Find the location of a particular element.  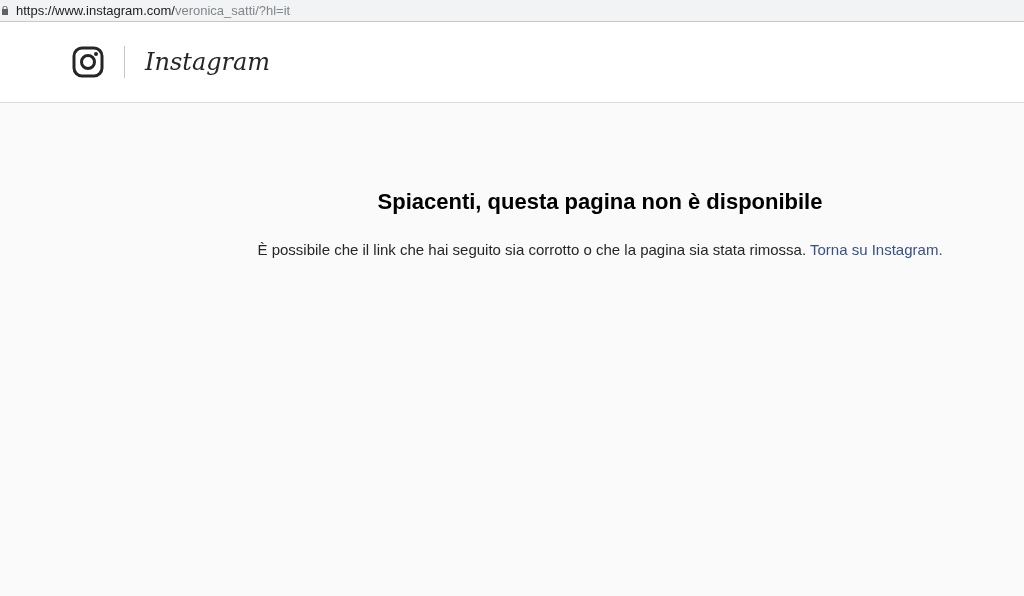

lock-icon is located at coordinates (5, 10).